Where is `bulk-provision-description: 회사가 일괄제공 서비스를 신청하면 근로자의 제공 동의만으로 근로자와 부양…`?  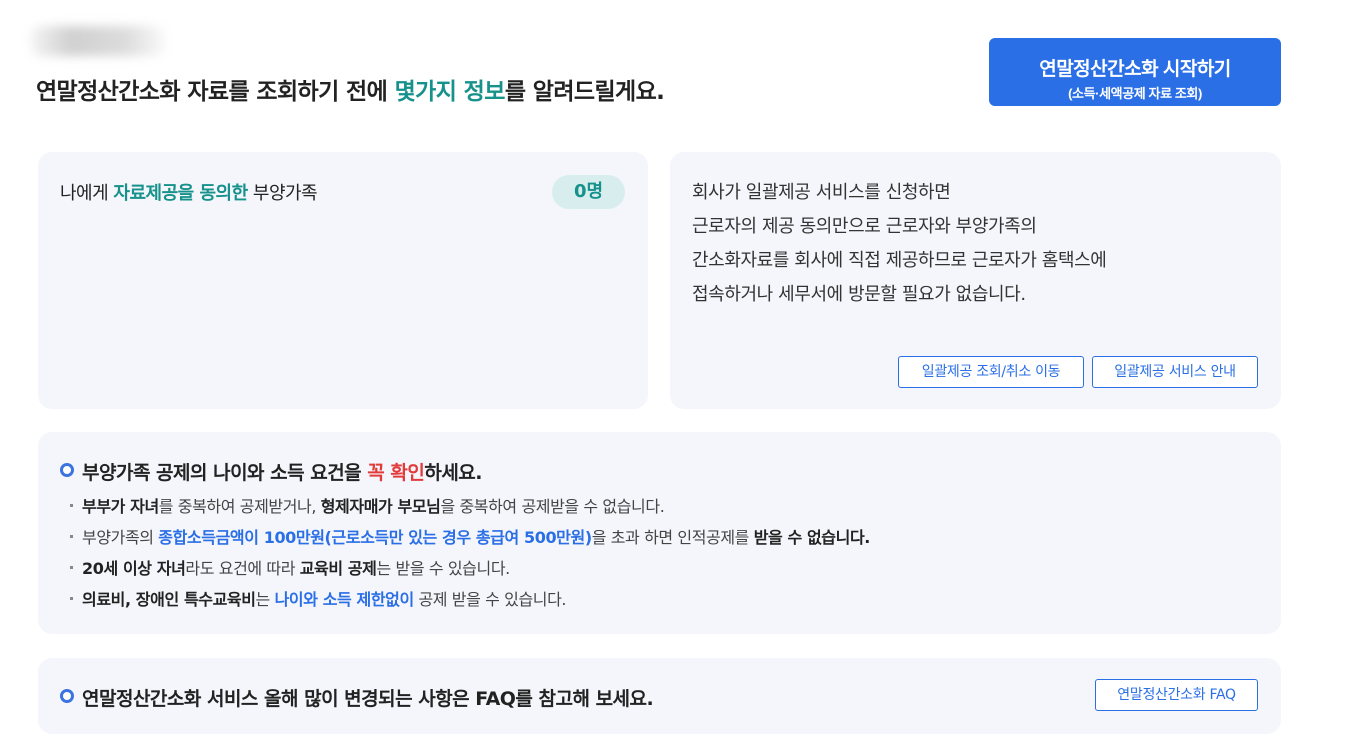 bulk-provision-description: 회사가 일괄제공 서비스를 신청하면 근로자의 제공 동의만으로 근로자와 부양… is located at coordinates (899, 244).